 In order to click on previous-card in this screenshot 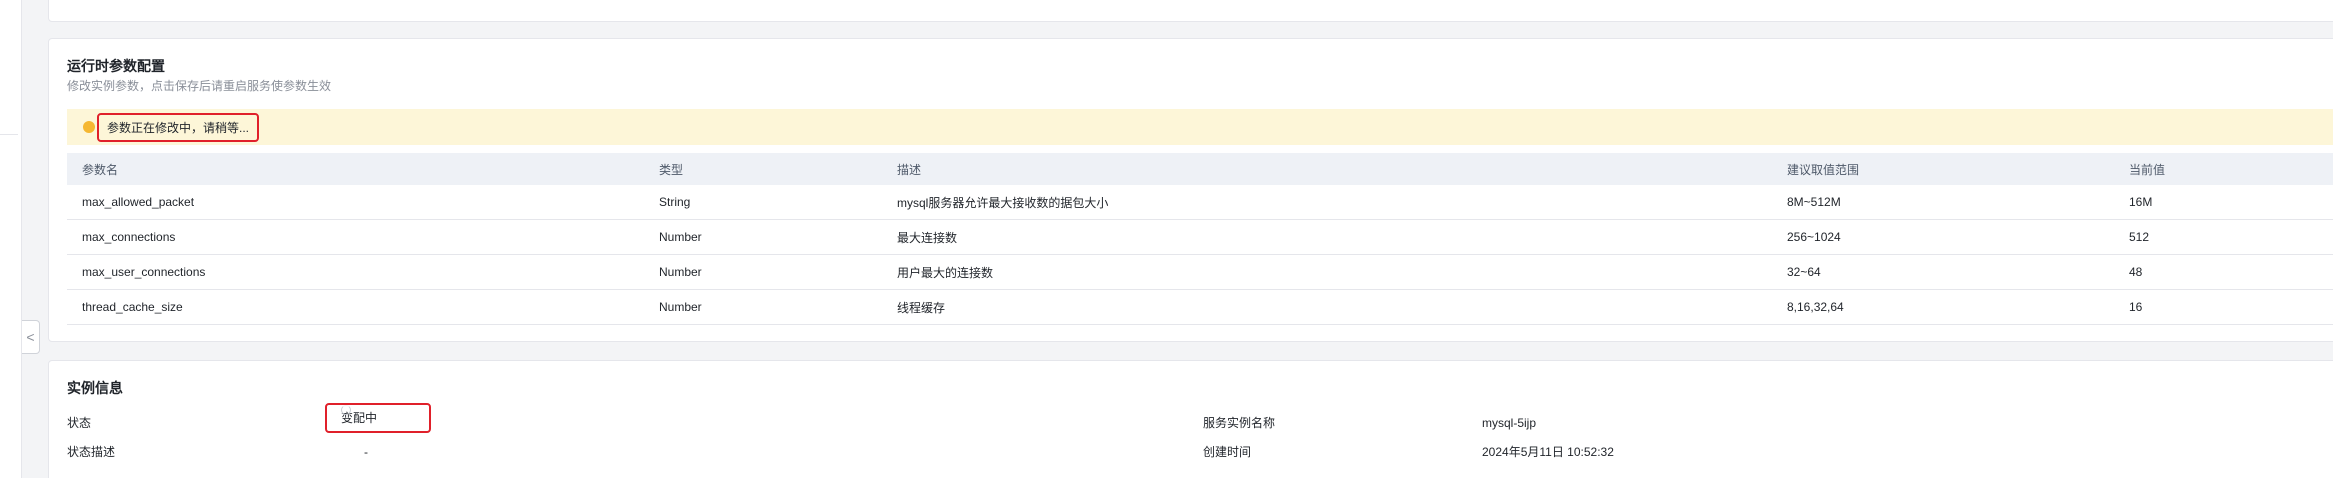, I will do `click(1190, 11)`.